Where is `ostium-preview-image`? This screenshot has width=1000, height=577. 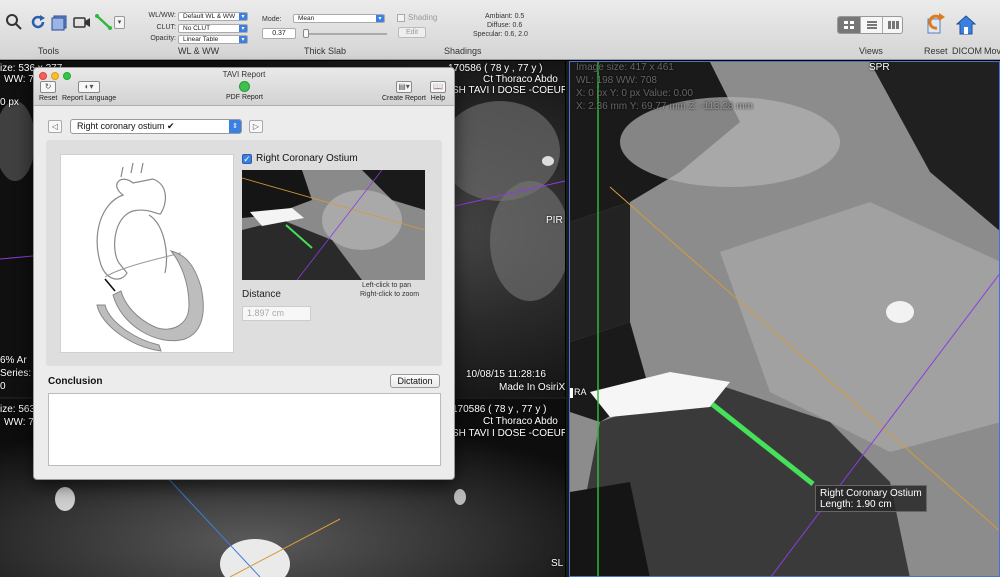 ostium-preview-image is located at coordinates (333, 225).